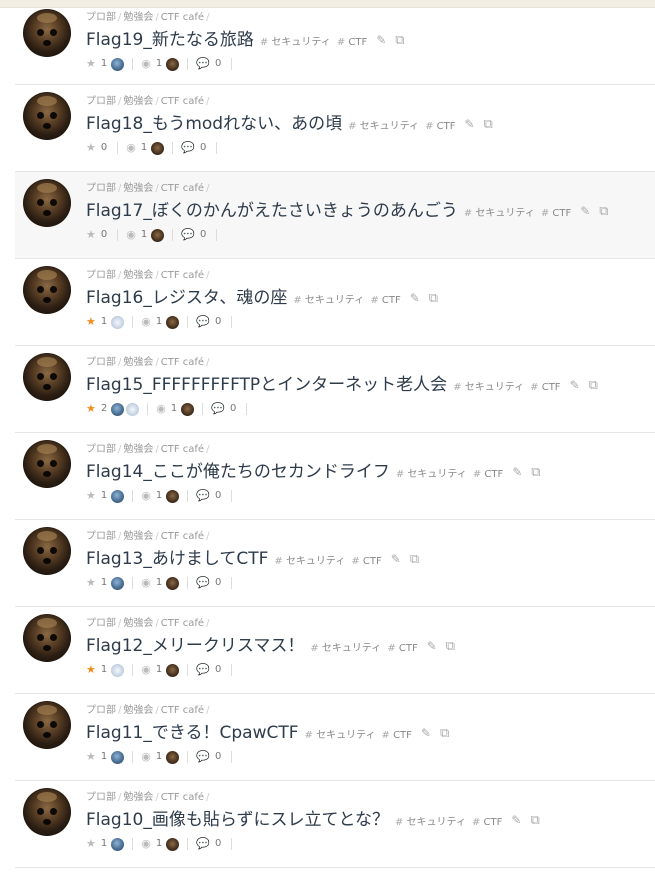 The width and height of the screenshot is (655, 878). Describe the element at coordinates (192, 733) in the screenshot. I see `post-title: Flag11_できる！CpawCTF` at that location.